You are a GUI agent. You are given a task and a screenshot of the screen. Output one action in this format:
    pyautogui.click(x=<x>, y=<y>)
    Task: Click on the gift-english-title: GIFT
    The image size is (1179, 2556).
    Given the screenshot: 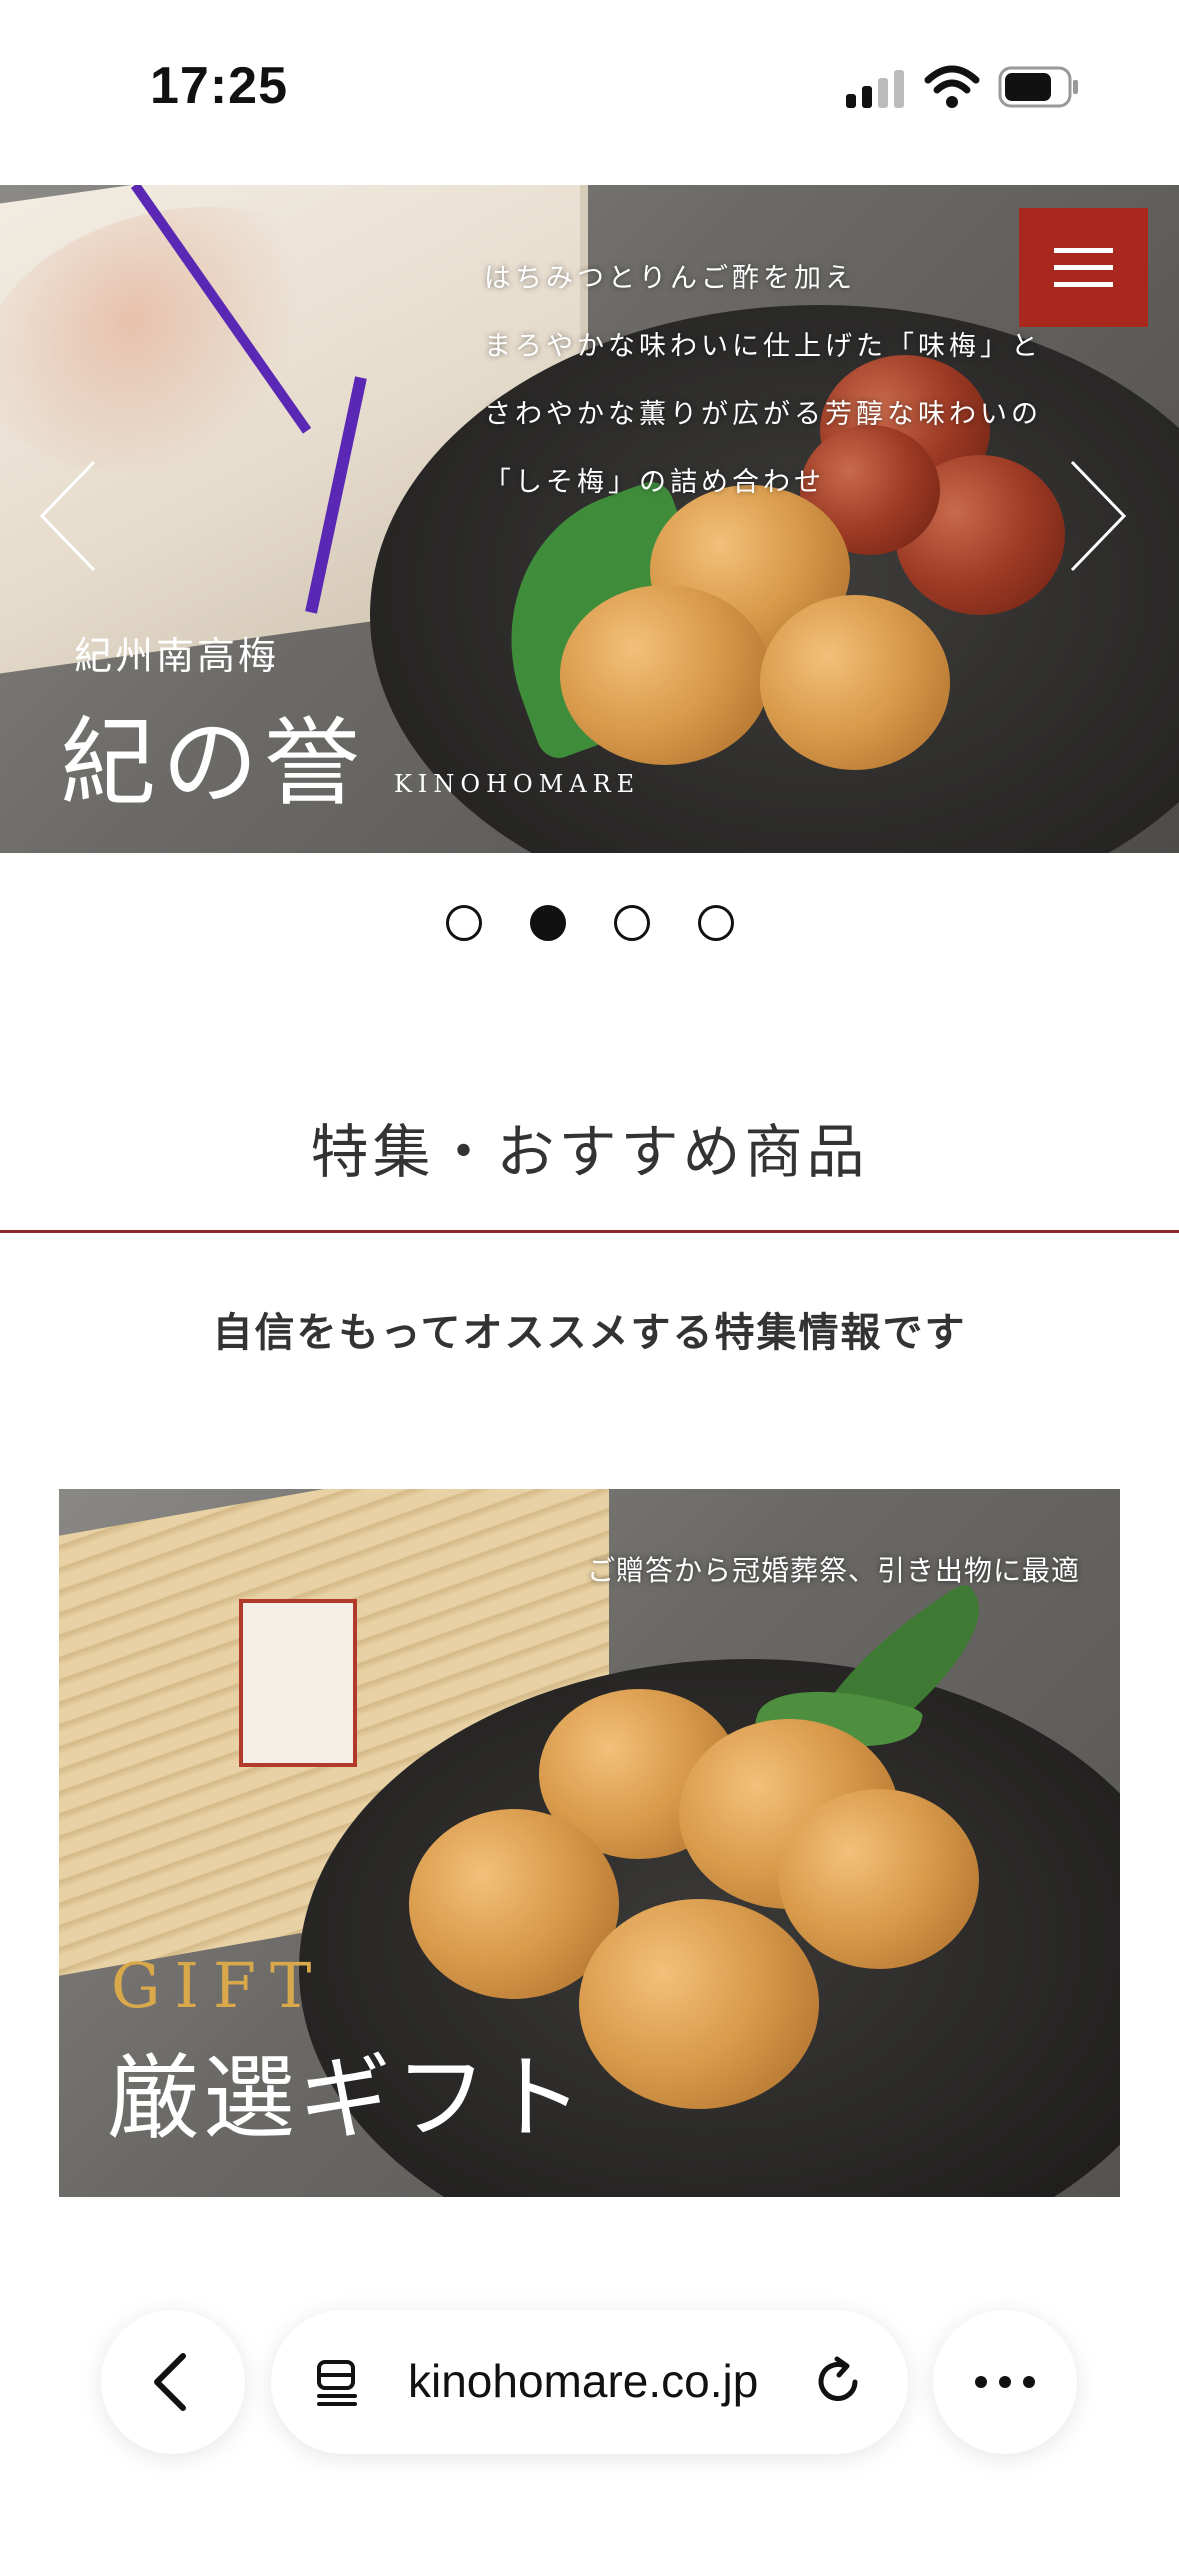 What is the action you would take?
    pyautogui.click(x=218, y=1985)
    